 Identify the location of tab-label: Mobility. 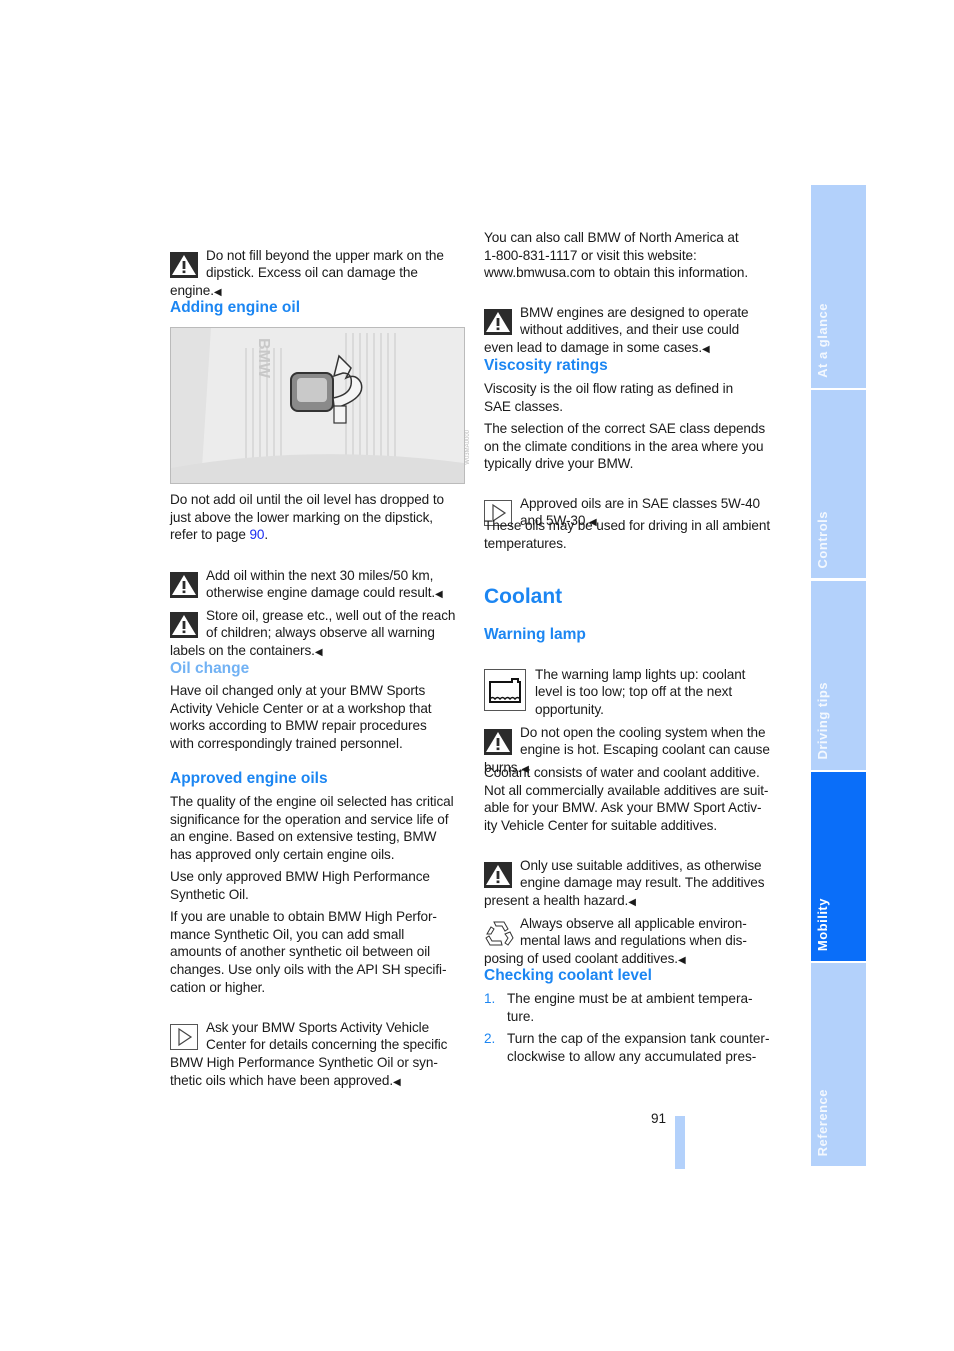
(822, 924).